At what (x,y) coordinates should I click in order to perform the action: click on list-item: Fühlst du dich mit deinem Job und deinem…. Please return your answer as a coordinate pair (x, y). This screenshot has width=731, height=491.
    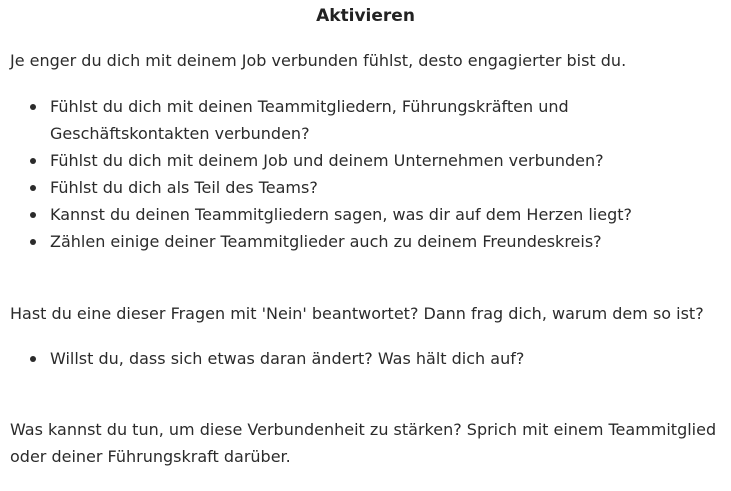
    Looking at the image, I should click on (365, 160).